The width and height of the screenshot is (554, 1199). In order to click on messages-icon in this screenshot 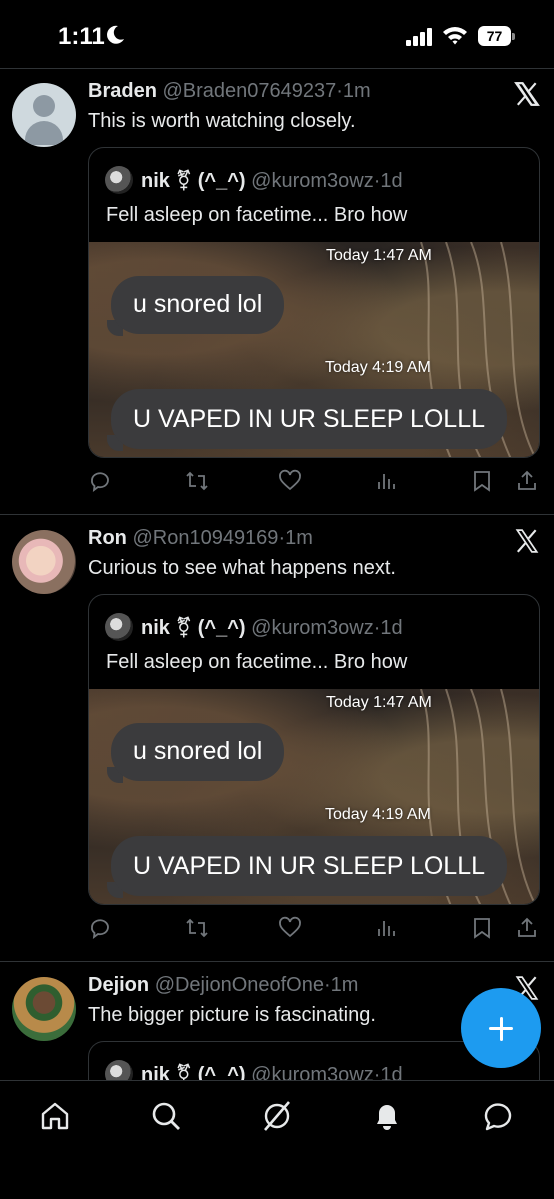, I will do `click(498, 1116)`.